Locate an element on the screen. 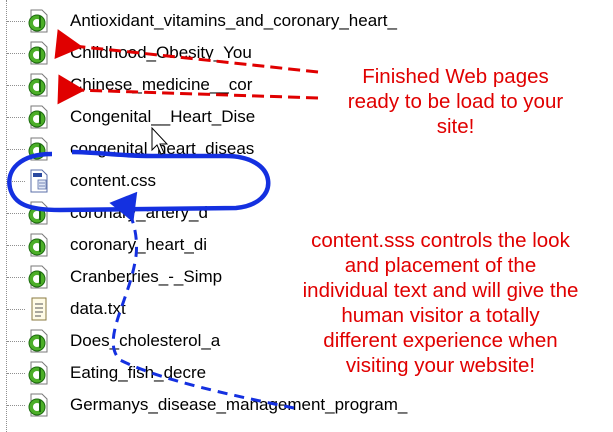  annotation-line: visiting your website! is located at coordinates (440, 365).